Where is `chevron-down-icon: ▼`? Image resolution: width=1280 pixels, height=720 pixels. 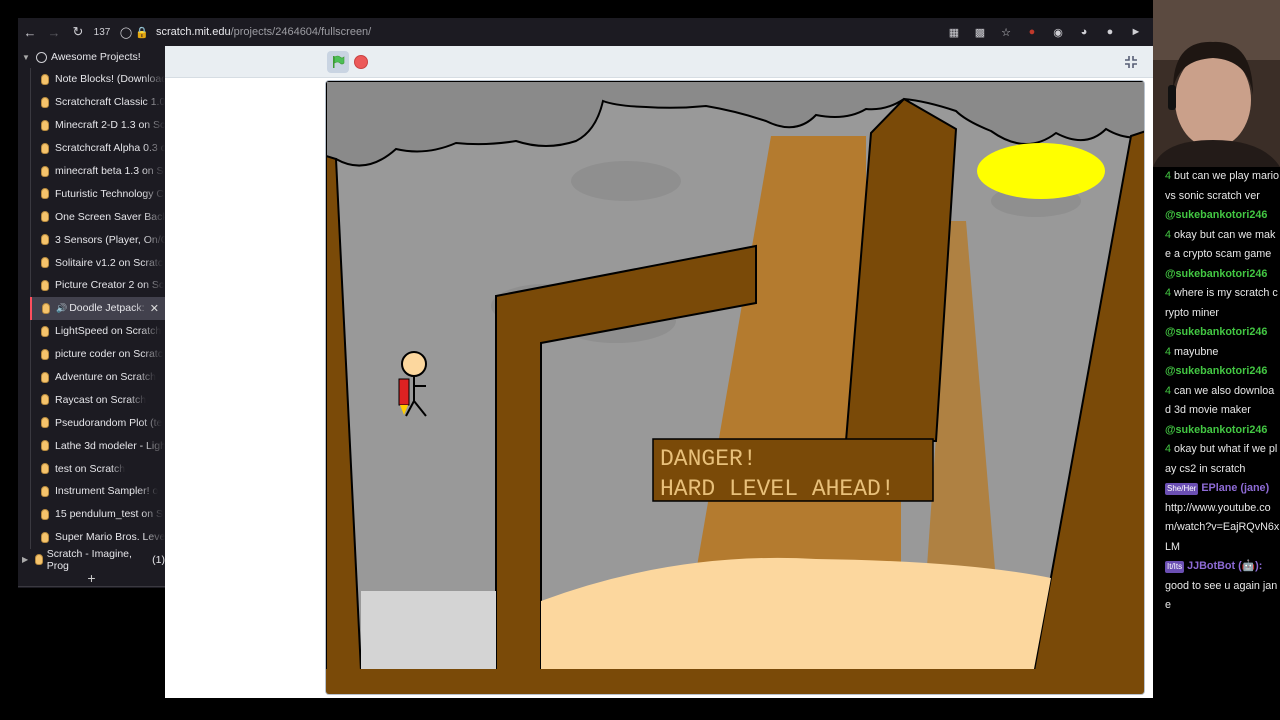
chevron-down-icon: ▼ is located at coordinates (27, 57).